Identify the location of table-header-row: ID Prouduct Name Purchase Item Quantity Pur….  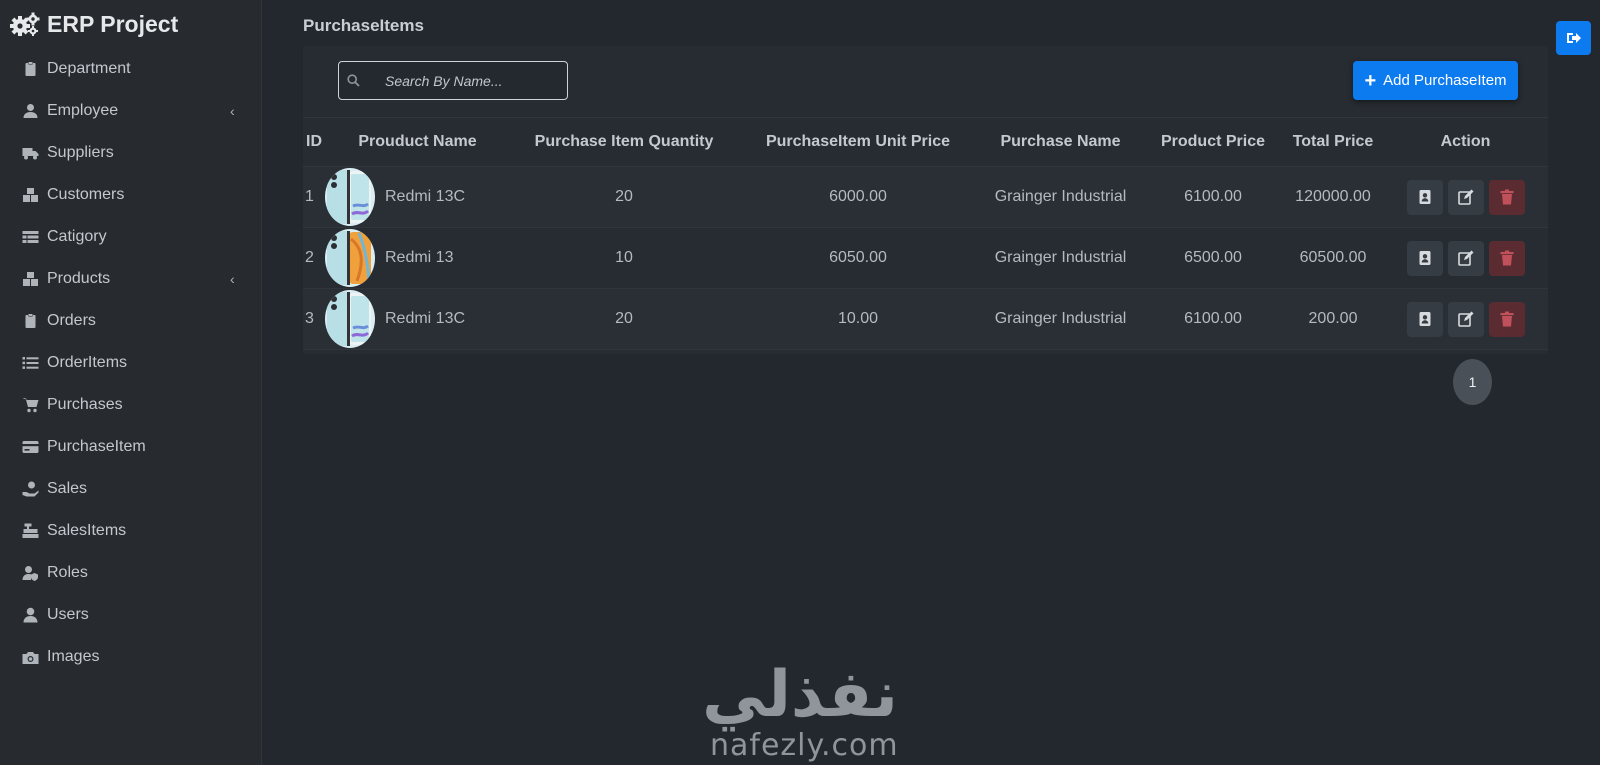
(925, 142).